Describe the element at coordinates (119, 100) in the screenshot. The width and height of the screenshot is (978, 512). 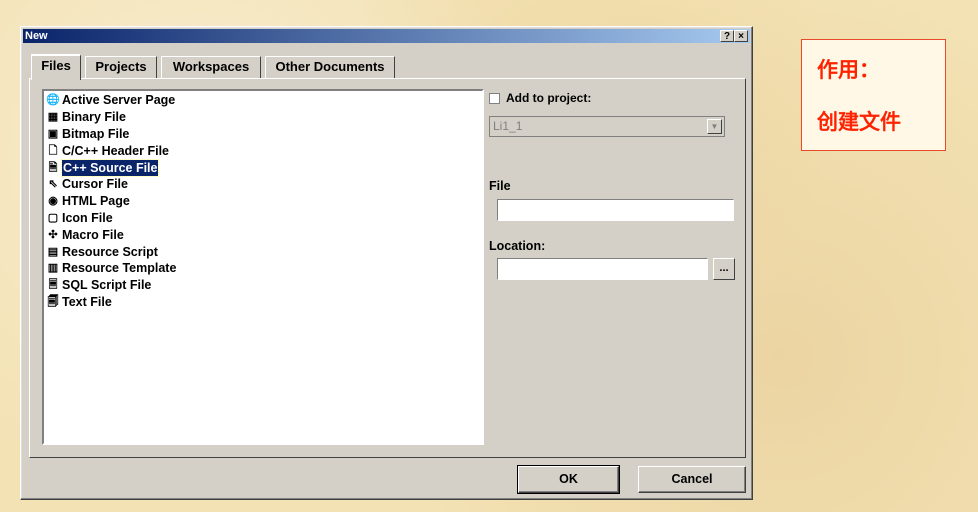
I see `list-item-label: Active Server Page` at that location.